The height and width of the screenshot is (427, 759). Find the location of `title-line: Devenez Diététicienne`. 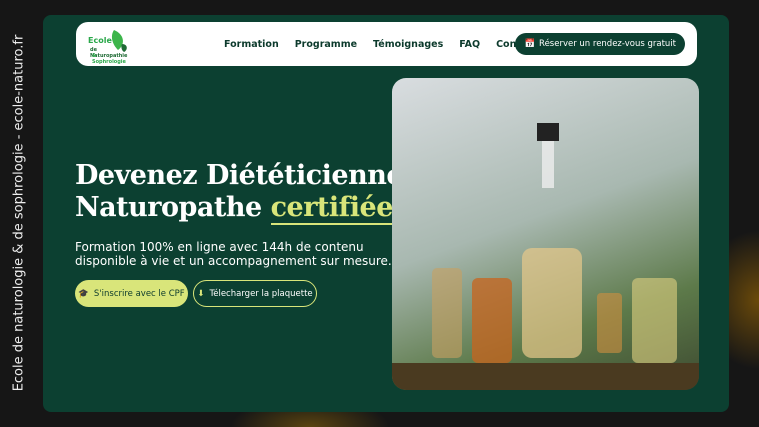

title-line: Devenez Diététicienne is located at coordinates (239, 175).